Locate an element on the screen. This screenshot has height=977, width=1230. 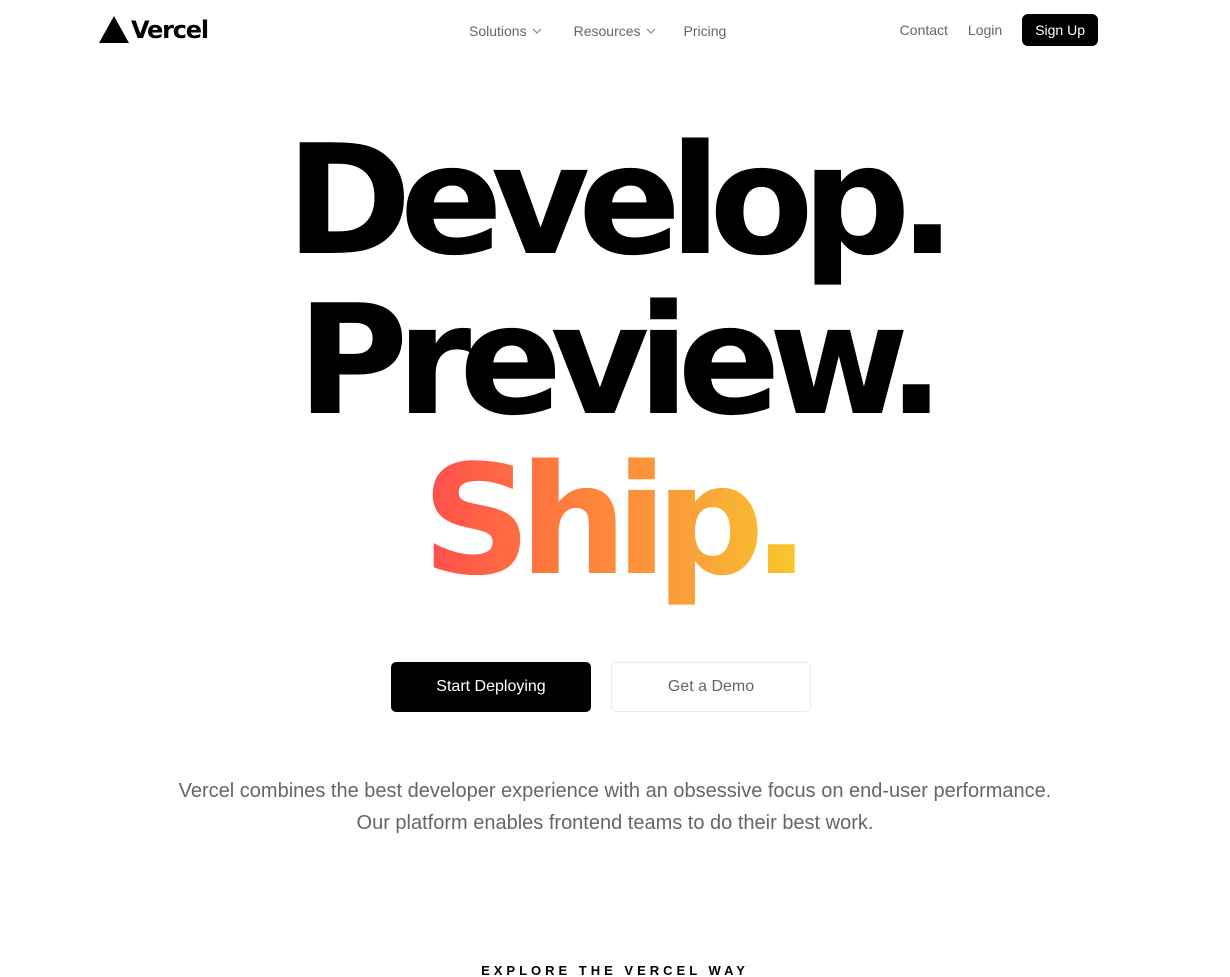
header-actions: Contact Login Sign Up is located at coordinates (999, 30).